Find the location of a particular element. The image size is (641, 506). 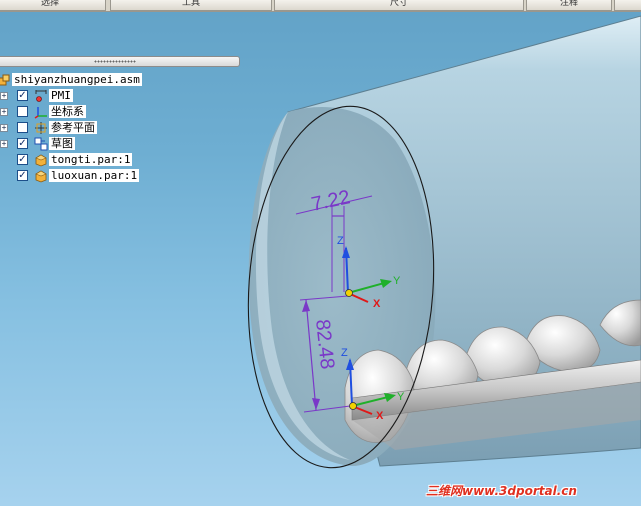

sketch-icon is located at coordinates (41, 144).